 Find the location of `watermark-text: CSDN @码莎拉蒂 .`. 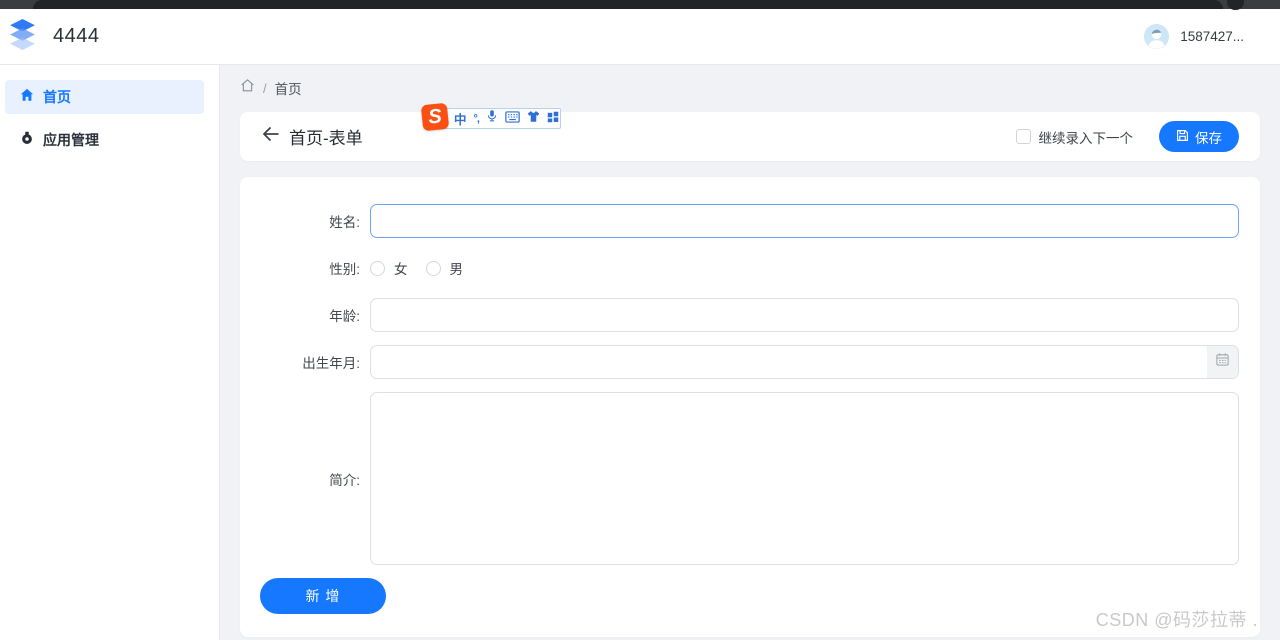

watermark-text: CSDN @码莎拉蒂 . is located at coordinates (1176, 620).